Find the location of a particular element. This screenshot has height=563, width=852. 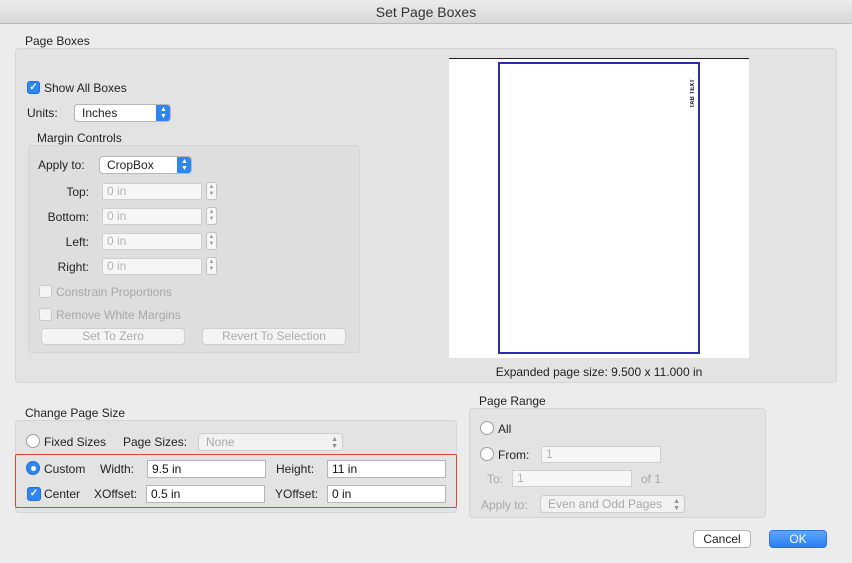

fixed-sizes-radio is located at coordinates (33, 441).